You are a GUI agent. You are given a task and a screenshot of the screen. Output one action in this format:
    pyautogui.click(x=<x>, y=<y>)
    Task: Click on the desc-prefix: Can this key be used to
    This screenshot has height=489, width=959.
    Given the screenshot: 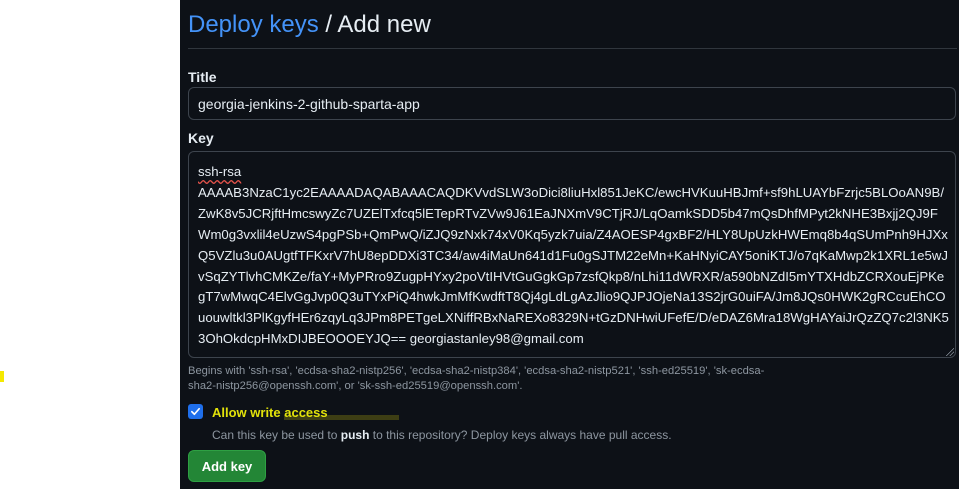 What is the action you would take?
    pyautogui.click(x=276, y=435)
    